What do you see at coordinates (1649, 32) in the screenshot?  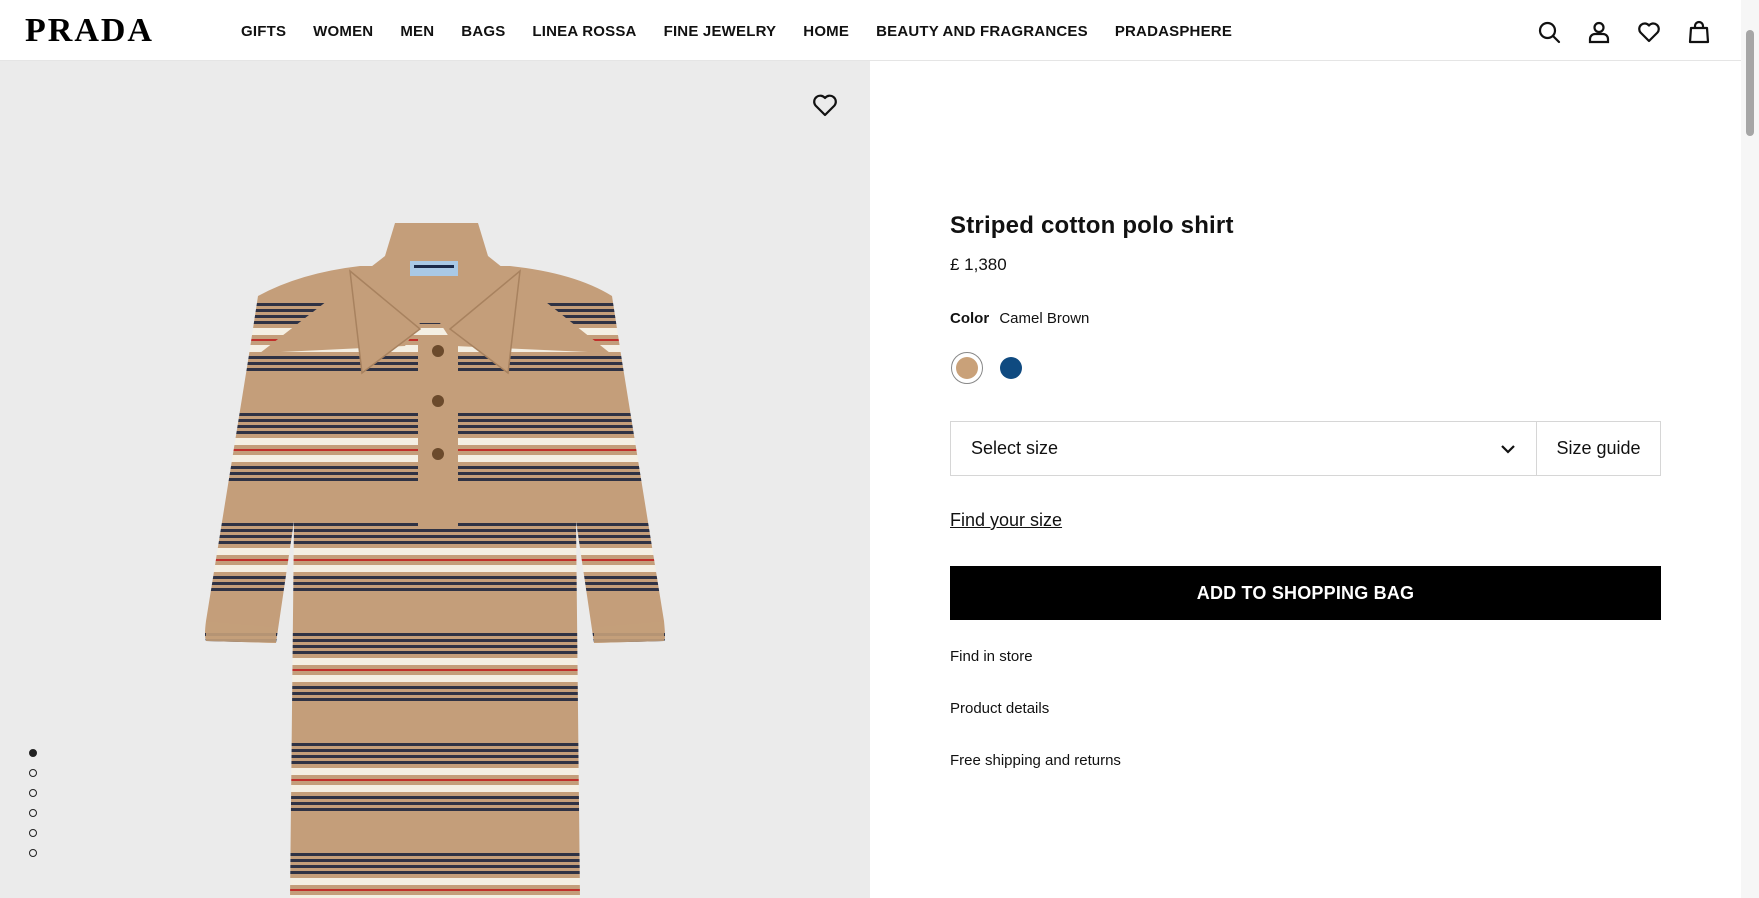 I see `wishlist-icon` at bounding box center [1649, 32].